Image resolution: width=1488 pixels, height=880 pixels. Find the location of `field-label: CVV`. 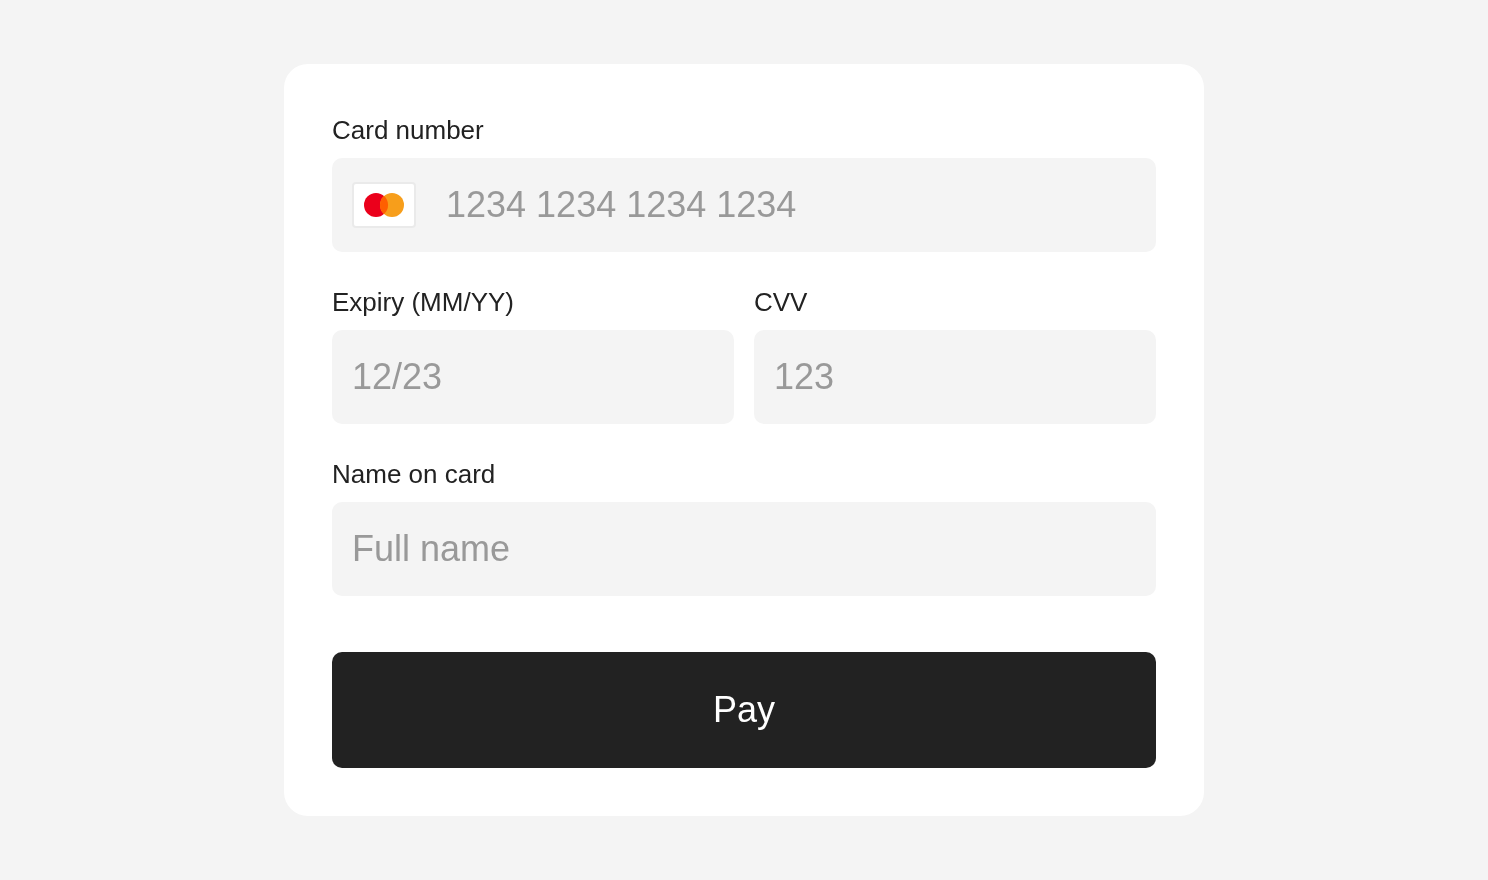

field-label: CVV is located at coordinates (781, 302).